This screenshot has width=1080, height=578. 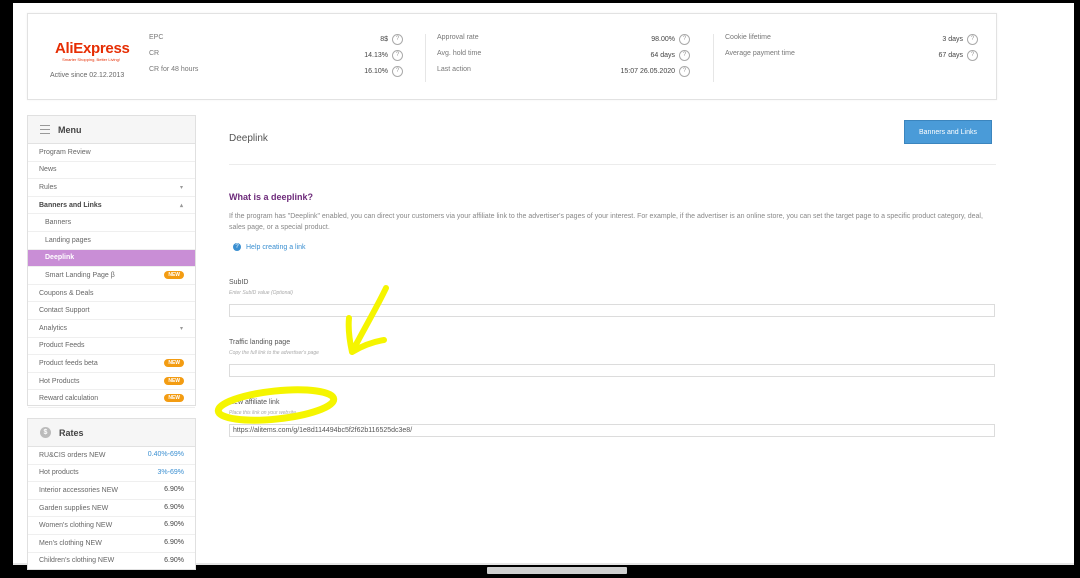 I want to click on hamburger-icon, so click(x=45, y=129).